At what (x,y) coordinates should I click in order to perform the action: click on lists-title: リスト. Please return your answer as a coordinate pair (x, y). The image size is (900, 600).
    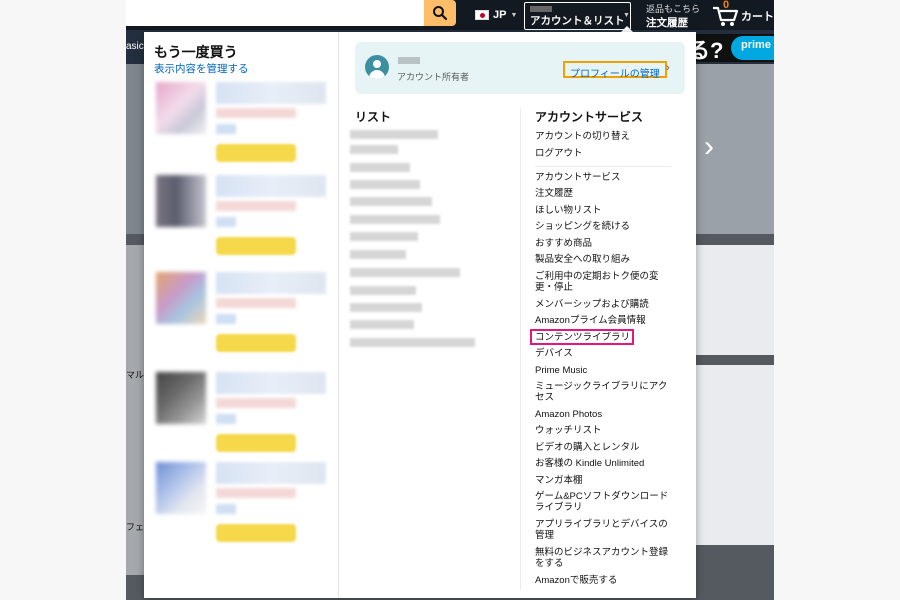
    Looking at the image, I should click on (373, 117).